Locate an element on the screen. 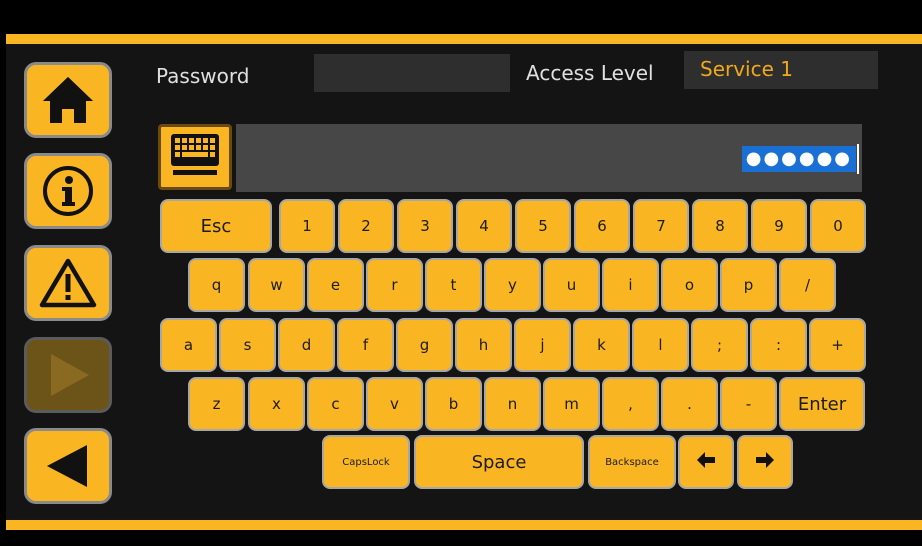 This screenshot has width=922, height=546. key-slash: / is located at coordinates (807, 285).